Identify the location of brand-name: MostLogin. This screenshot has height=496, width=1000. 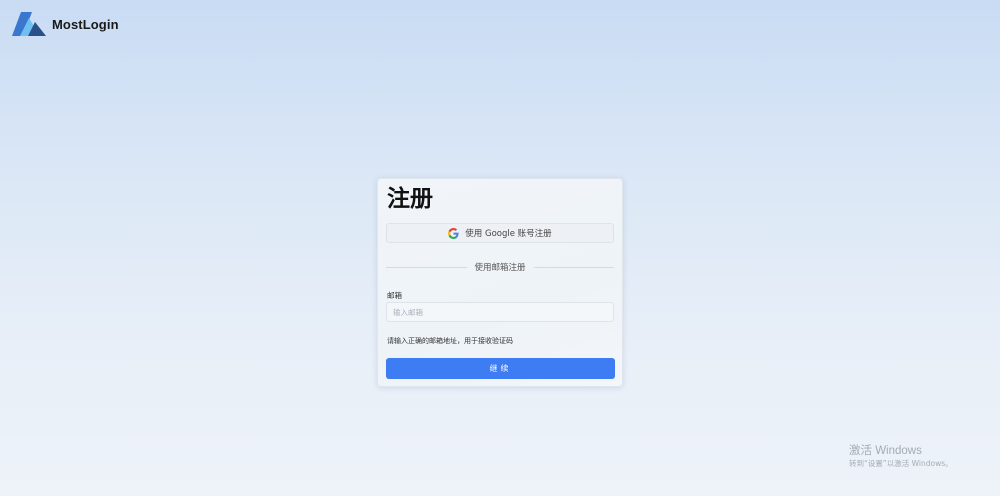
(85, 24).